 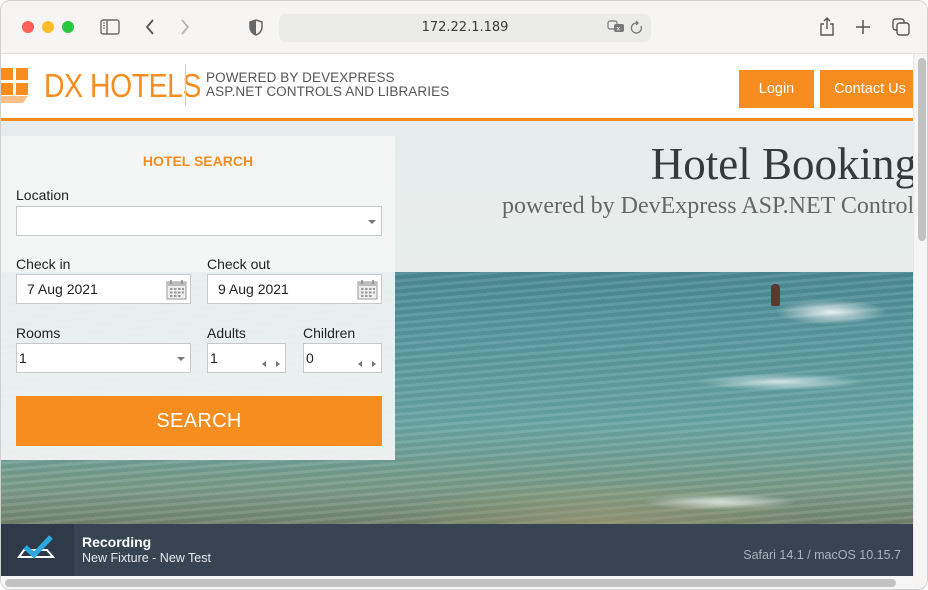 I want to click on hero-title: Hotel Booking, so click(x=781, y=164).